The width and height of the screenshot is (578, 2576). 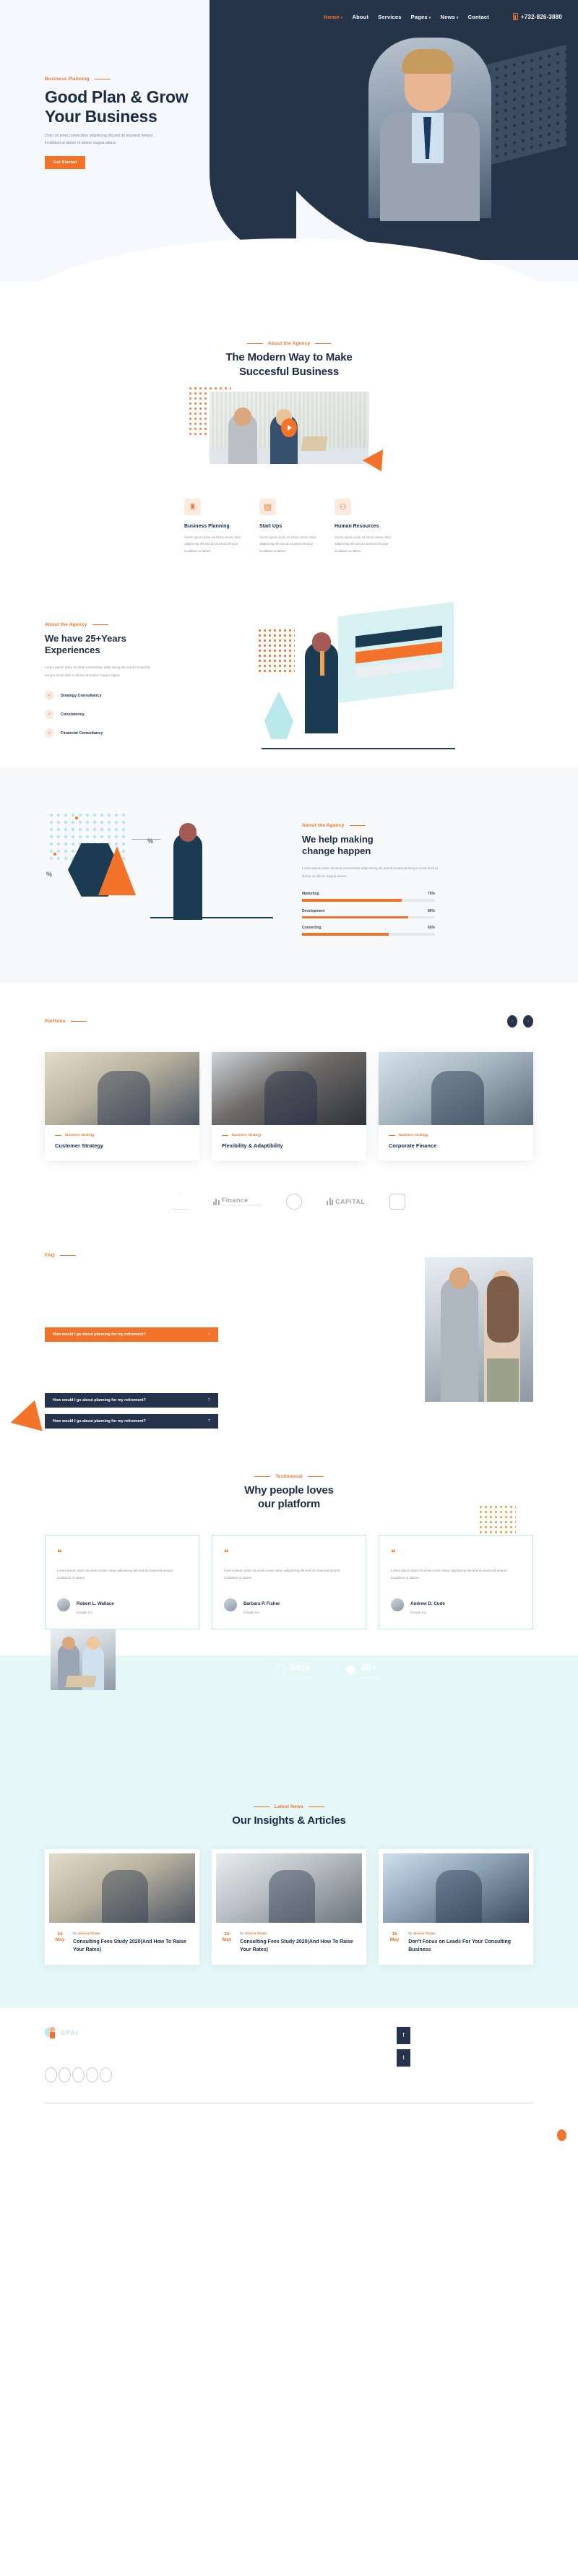 What do you see at coordinates (336, 851) in the screenshot?
I see `change-title-line2: change happen` at bounding box center [336, 851].